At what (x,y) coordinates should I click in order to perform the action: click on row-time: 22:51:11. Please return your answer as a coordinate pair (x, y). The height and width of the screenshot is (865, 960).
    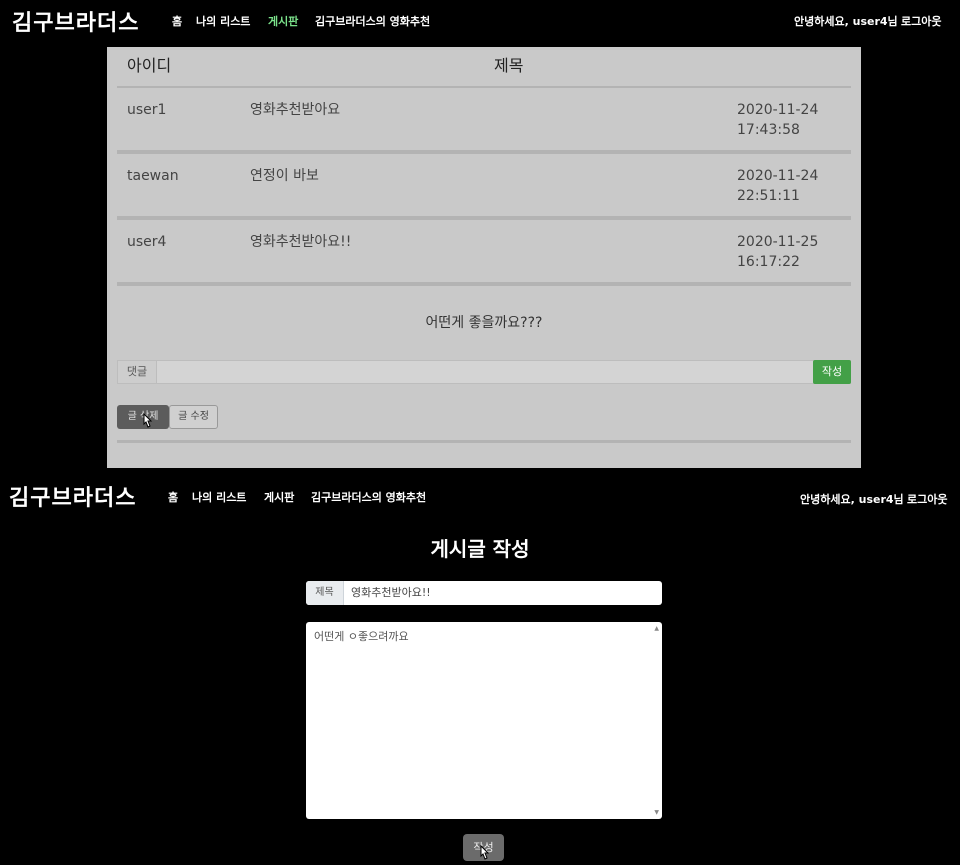
    Looking at the image, I should click on (768, 196).